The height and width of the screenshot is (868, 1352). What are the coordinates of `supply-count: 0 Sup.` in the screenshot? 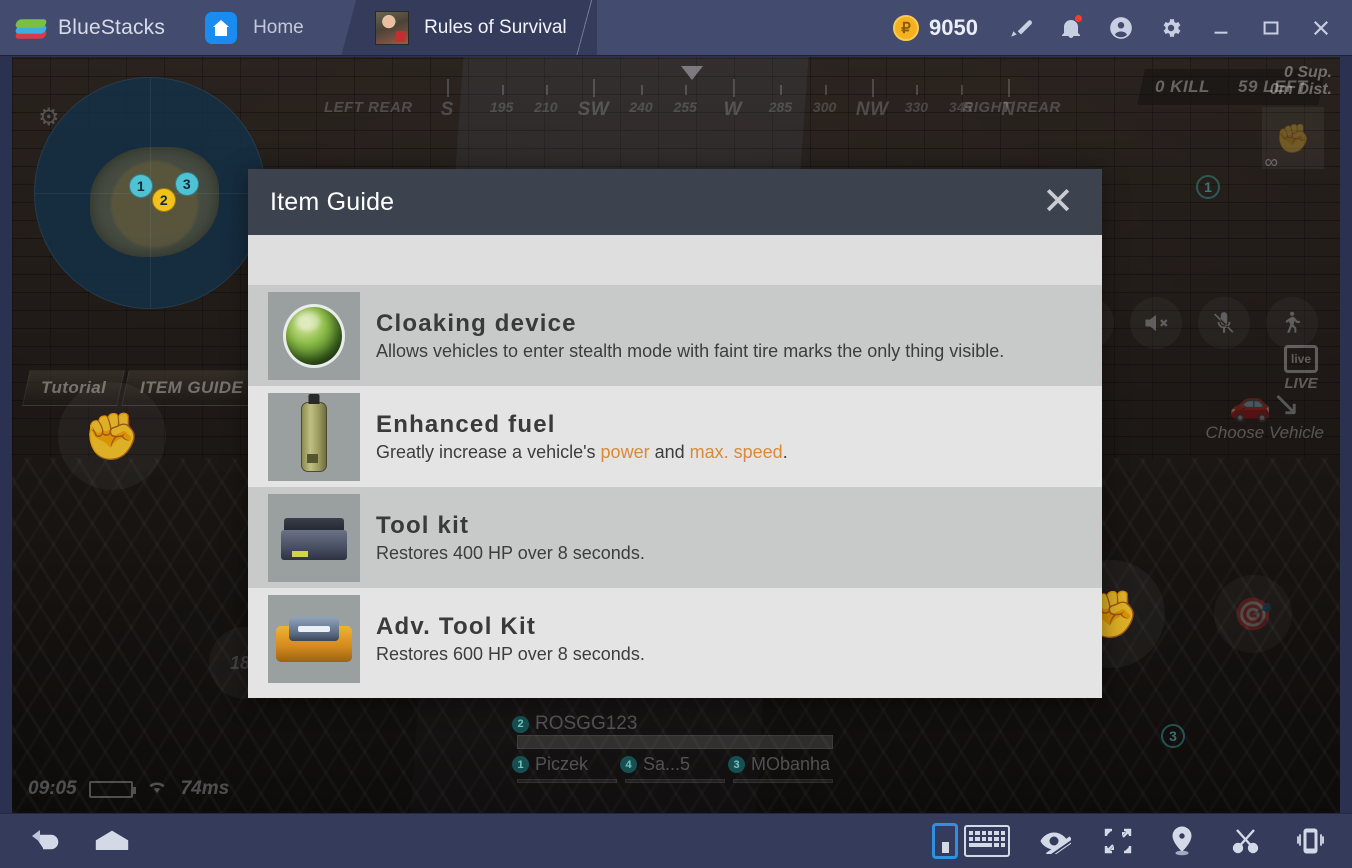 It's located at (1307, 72).